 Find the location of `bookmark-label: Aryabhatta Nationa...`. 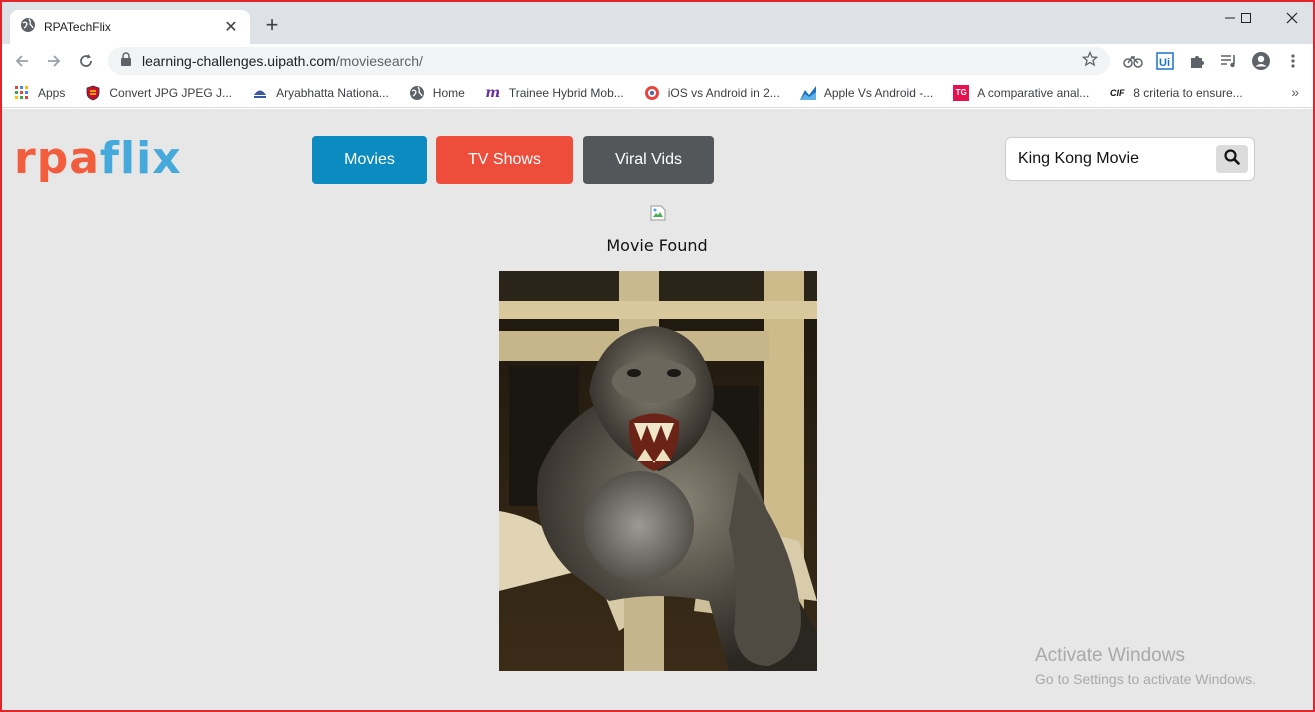

bookmark-label: Aryabhatta Nationa... is located at coordinates (332, 92).